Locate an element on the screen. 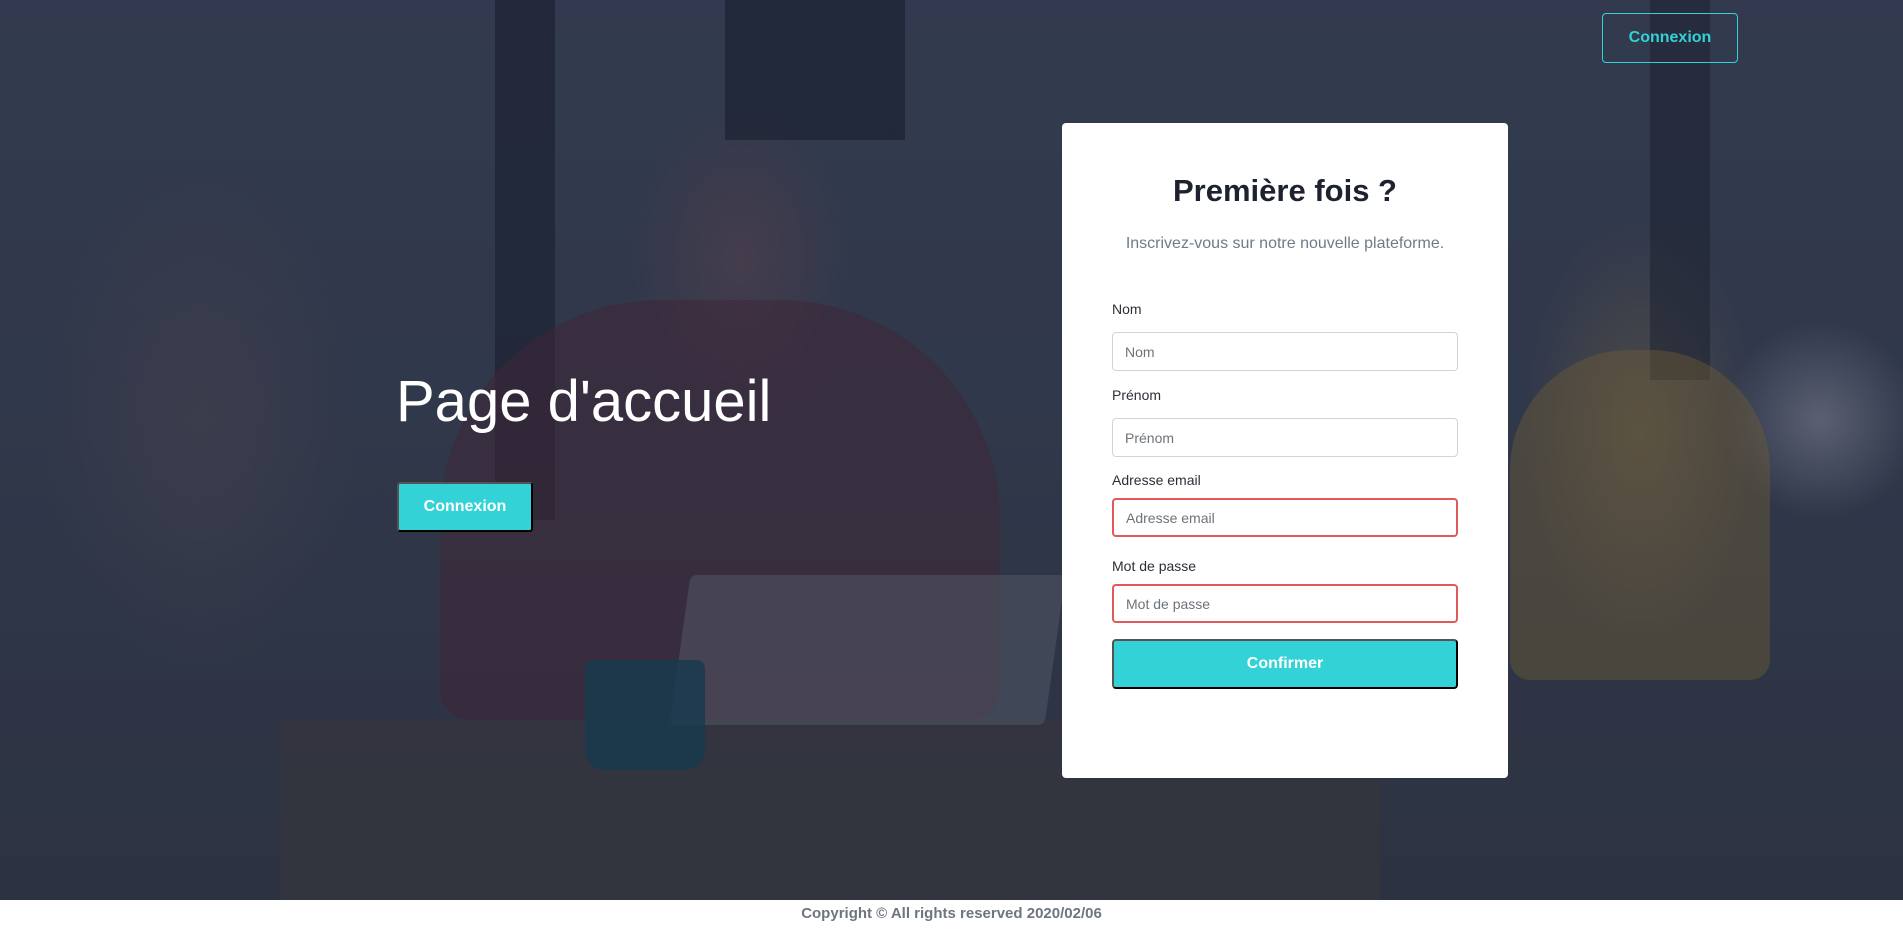 This screenshot has width=1903, height=944. first-name-field is located at coordinates (1285, 437).